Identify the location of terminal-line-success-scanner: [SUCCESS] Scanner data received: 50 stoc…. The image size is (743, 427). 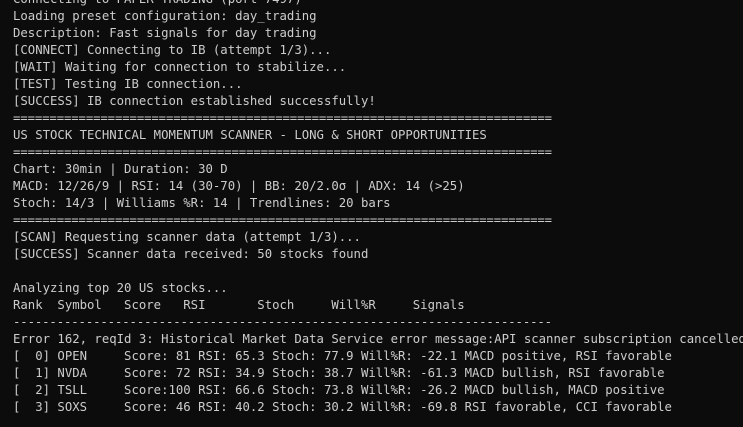
(191, 254).